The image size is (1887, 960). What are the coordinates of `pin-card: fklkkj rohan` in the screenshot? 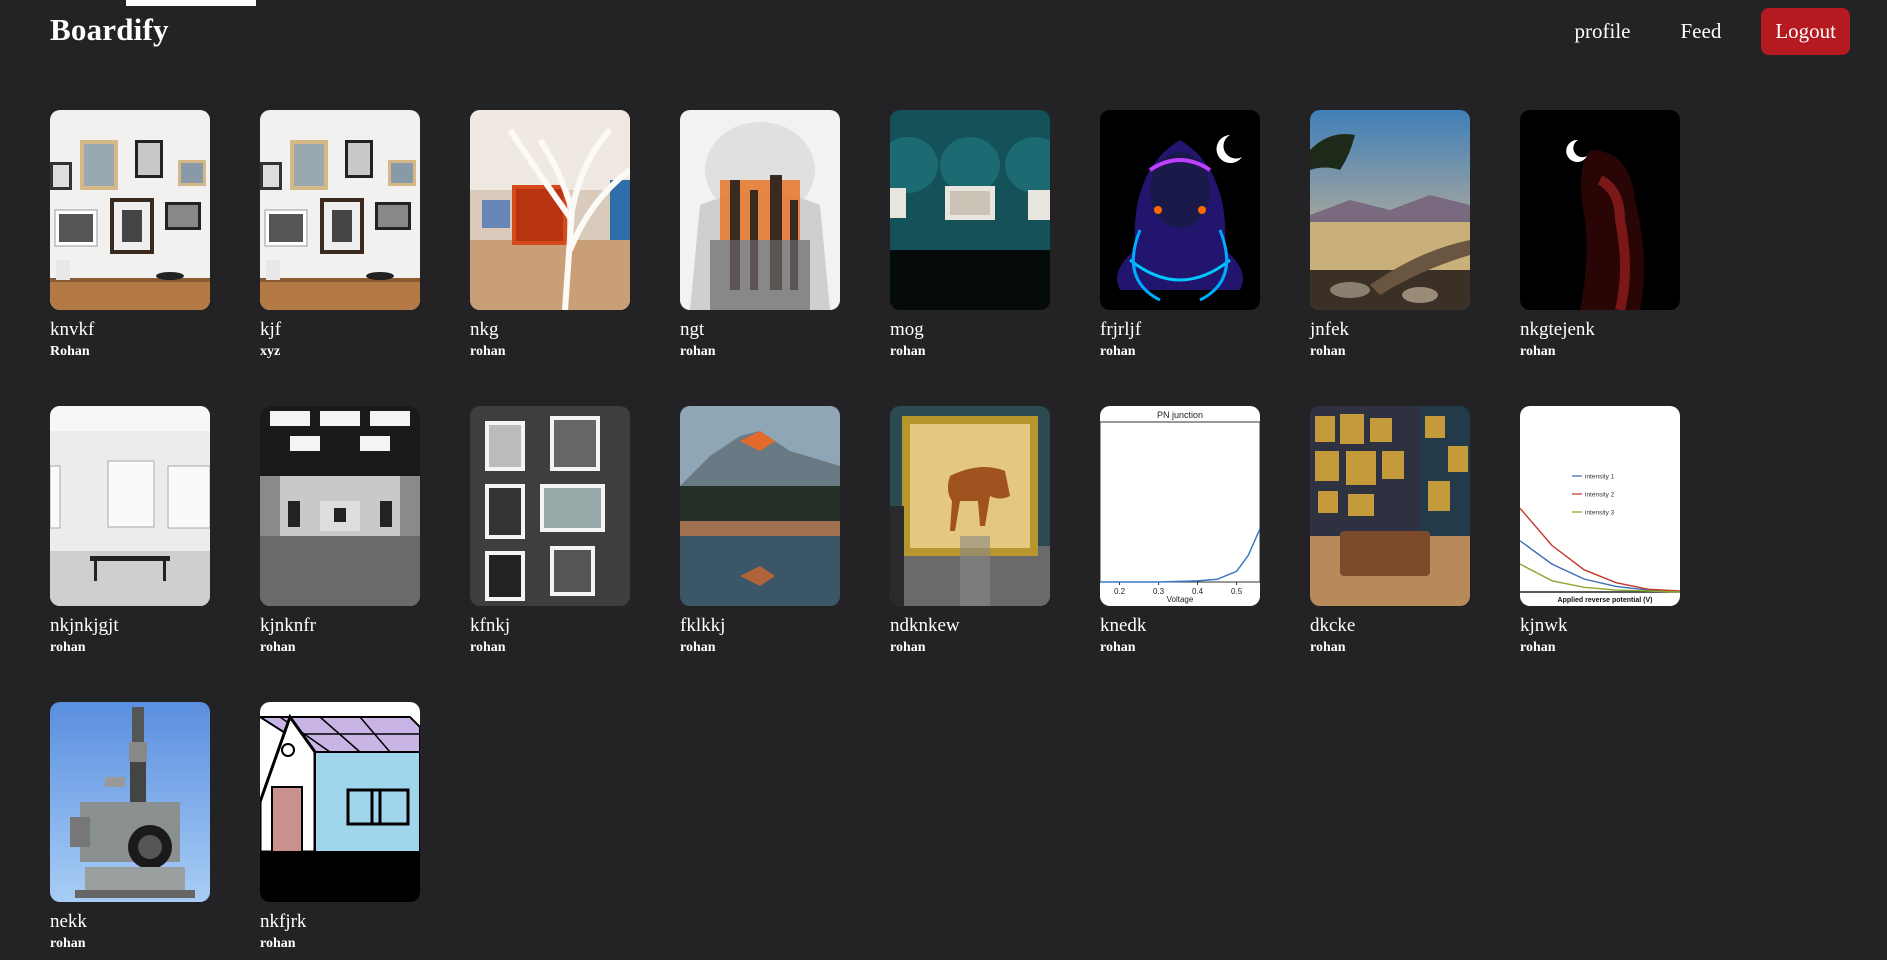 It's located at (760, 531).